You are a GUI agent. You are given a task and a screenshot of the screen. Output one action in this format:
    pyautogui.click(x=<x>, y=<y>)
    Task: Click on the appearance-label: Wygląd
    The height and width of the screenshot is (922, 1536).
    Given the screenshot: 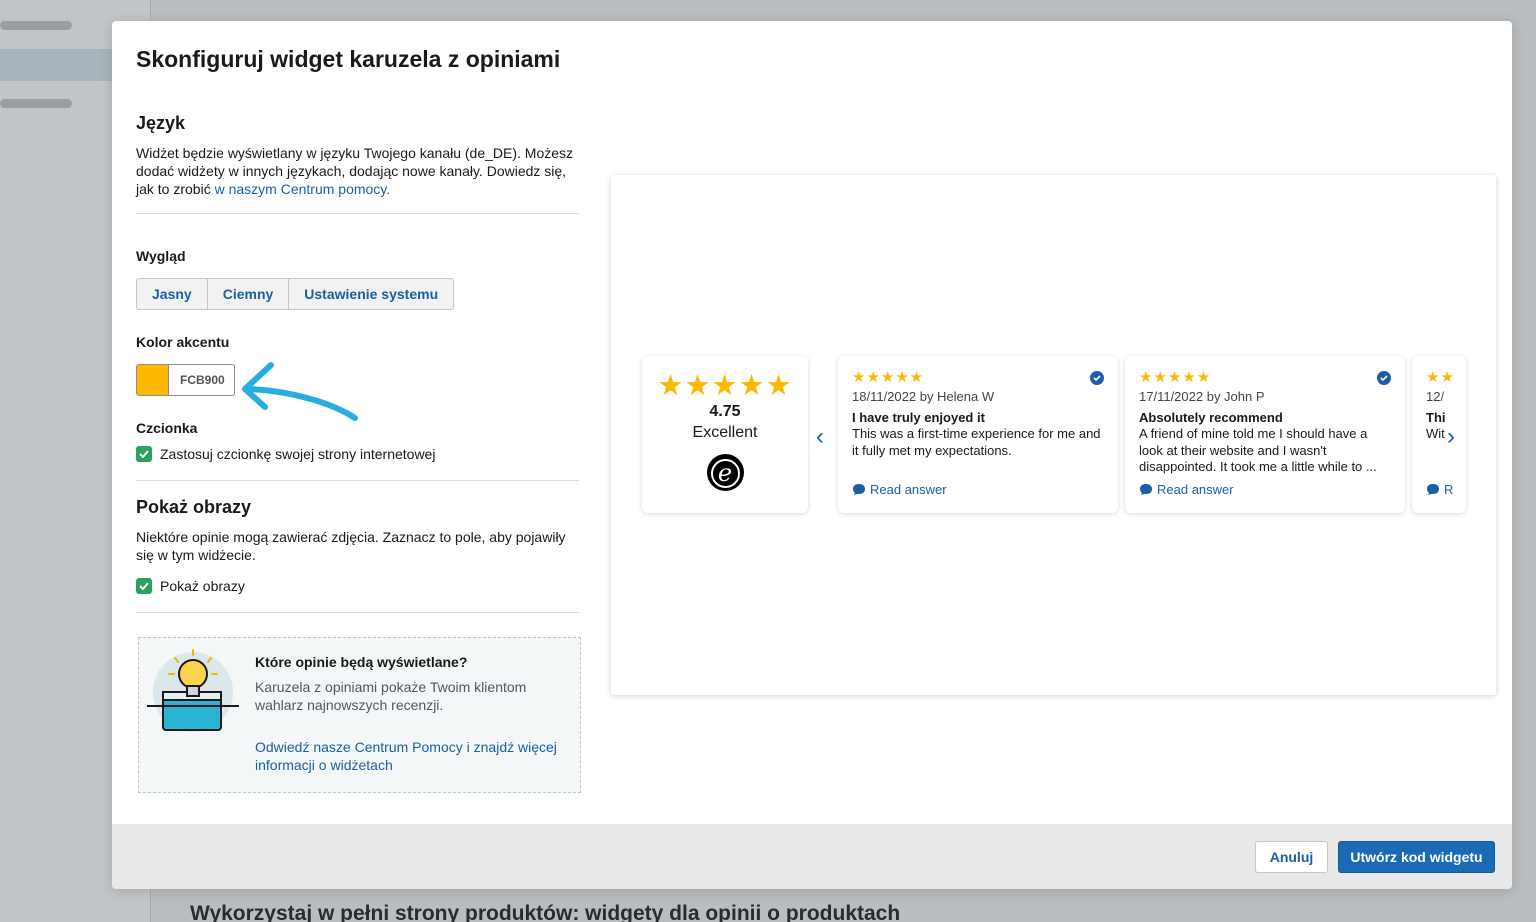 What is the action you would take?
    pyautogui.click(x=161, y=256)
    